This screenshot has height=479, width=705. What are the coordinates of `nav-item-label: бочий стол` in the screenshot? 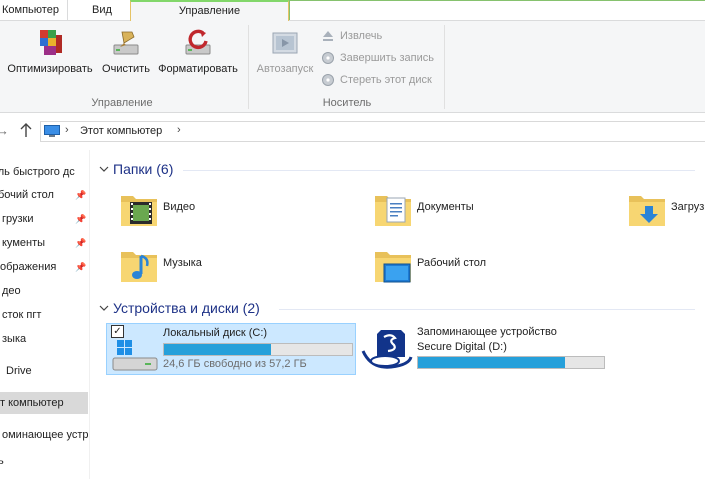 It's located at (27, 195).